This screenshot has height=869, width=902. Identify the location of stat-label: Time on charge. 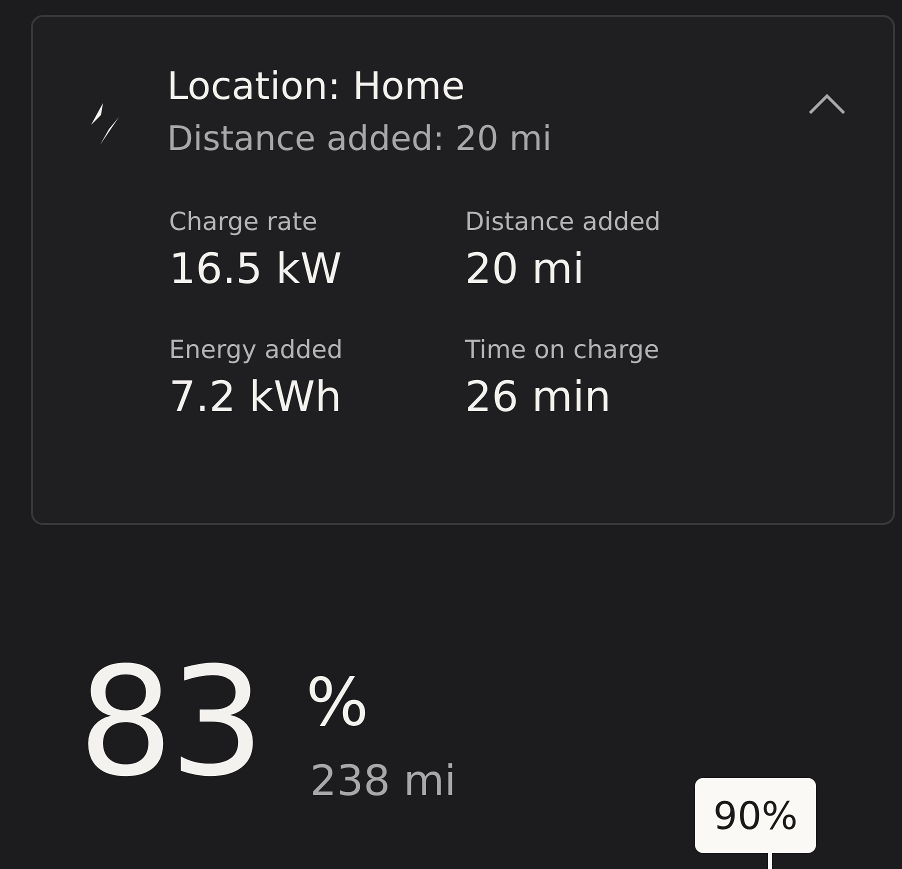
(562, 350).